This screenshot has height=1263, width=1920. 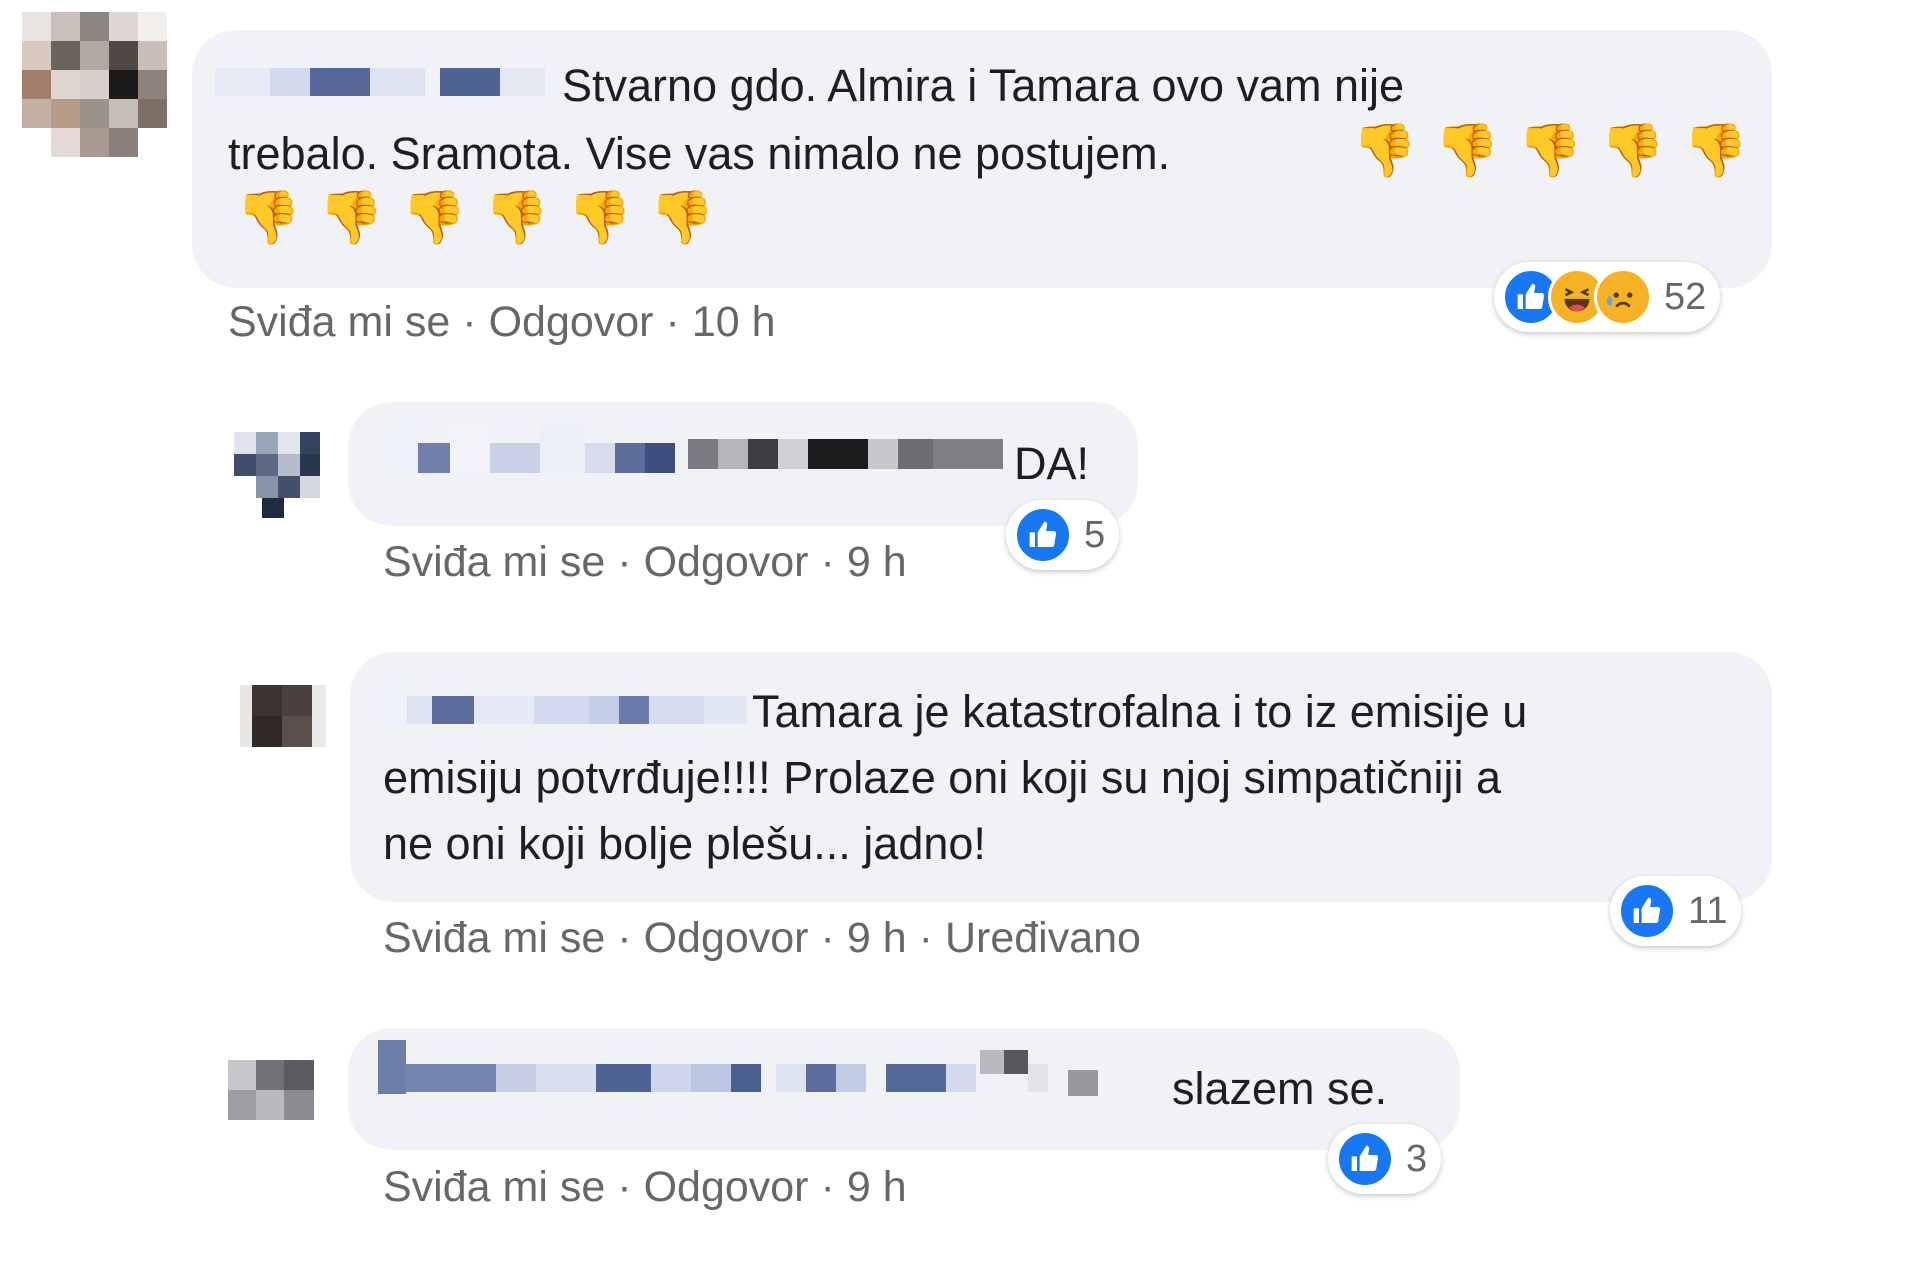 I want to click on reaction-summary: 5, so click(x=1063, y=535).